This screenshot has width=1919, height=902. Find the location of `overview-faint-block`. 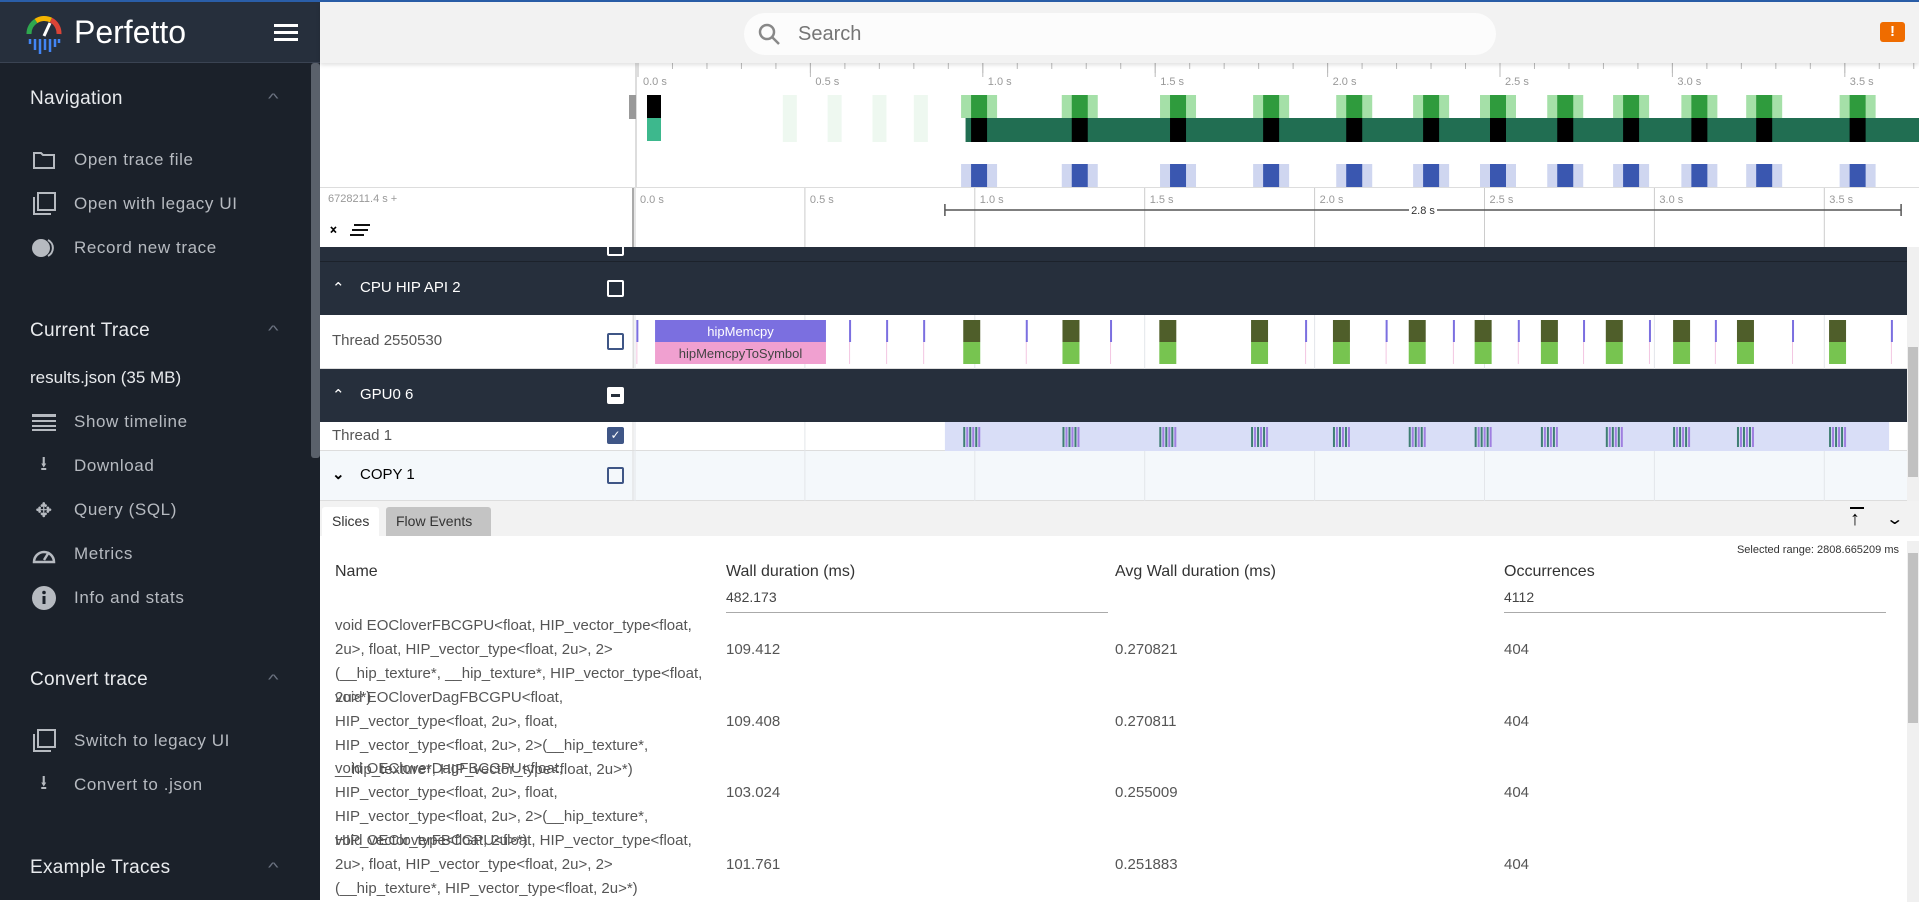

overview-faint-block is located at coordinates (879, 118).